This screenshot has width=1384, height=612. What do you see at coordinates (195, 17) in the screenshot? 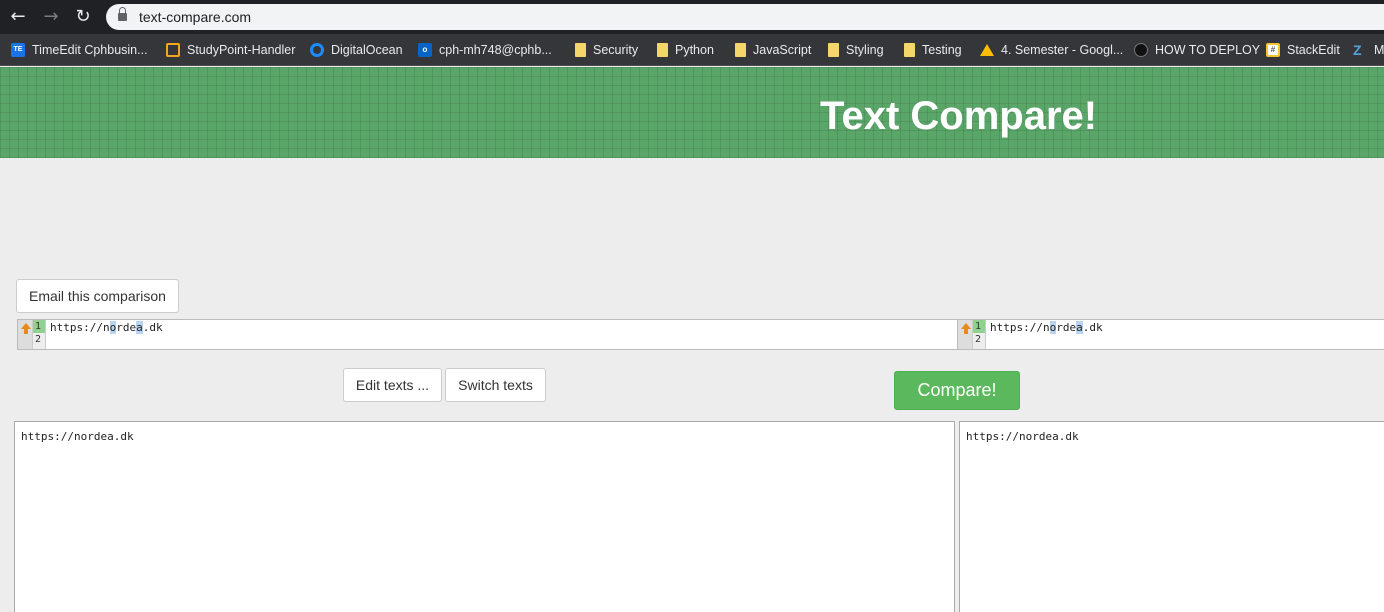
I see `url-text: text-compare.com` at bounding box center [195, 17].